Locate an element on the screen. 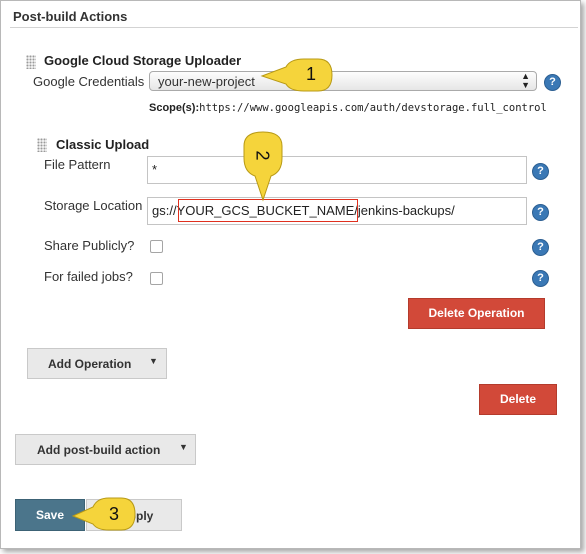  storage-prefix: gs:// is located at coordinates (164, 210).